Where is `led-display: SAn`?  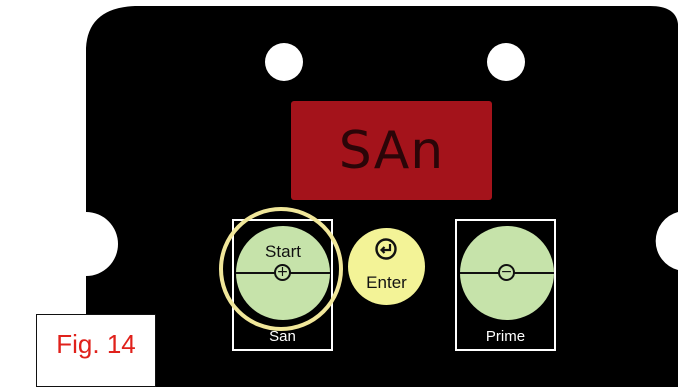 led-display: SAn is located at coordinates (391, 150).